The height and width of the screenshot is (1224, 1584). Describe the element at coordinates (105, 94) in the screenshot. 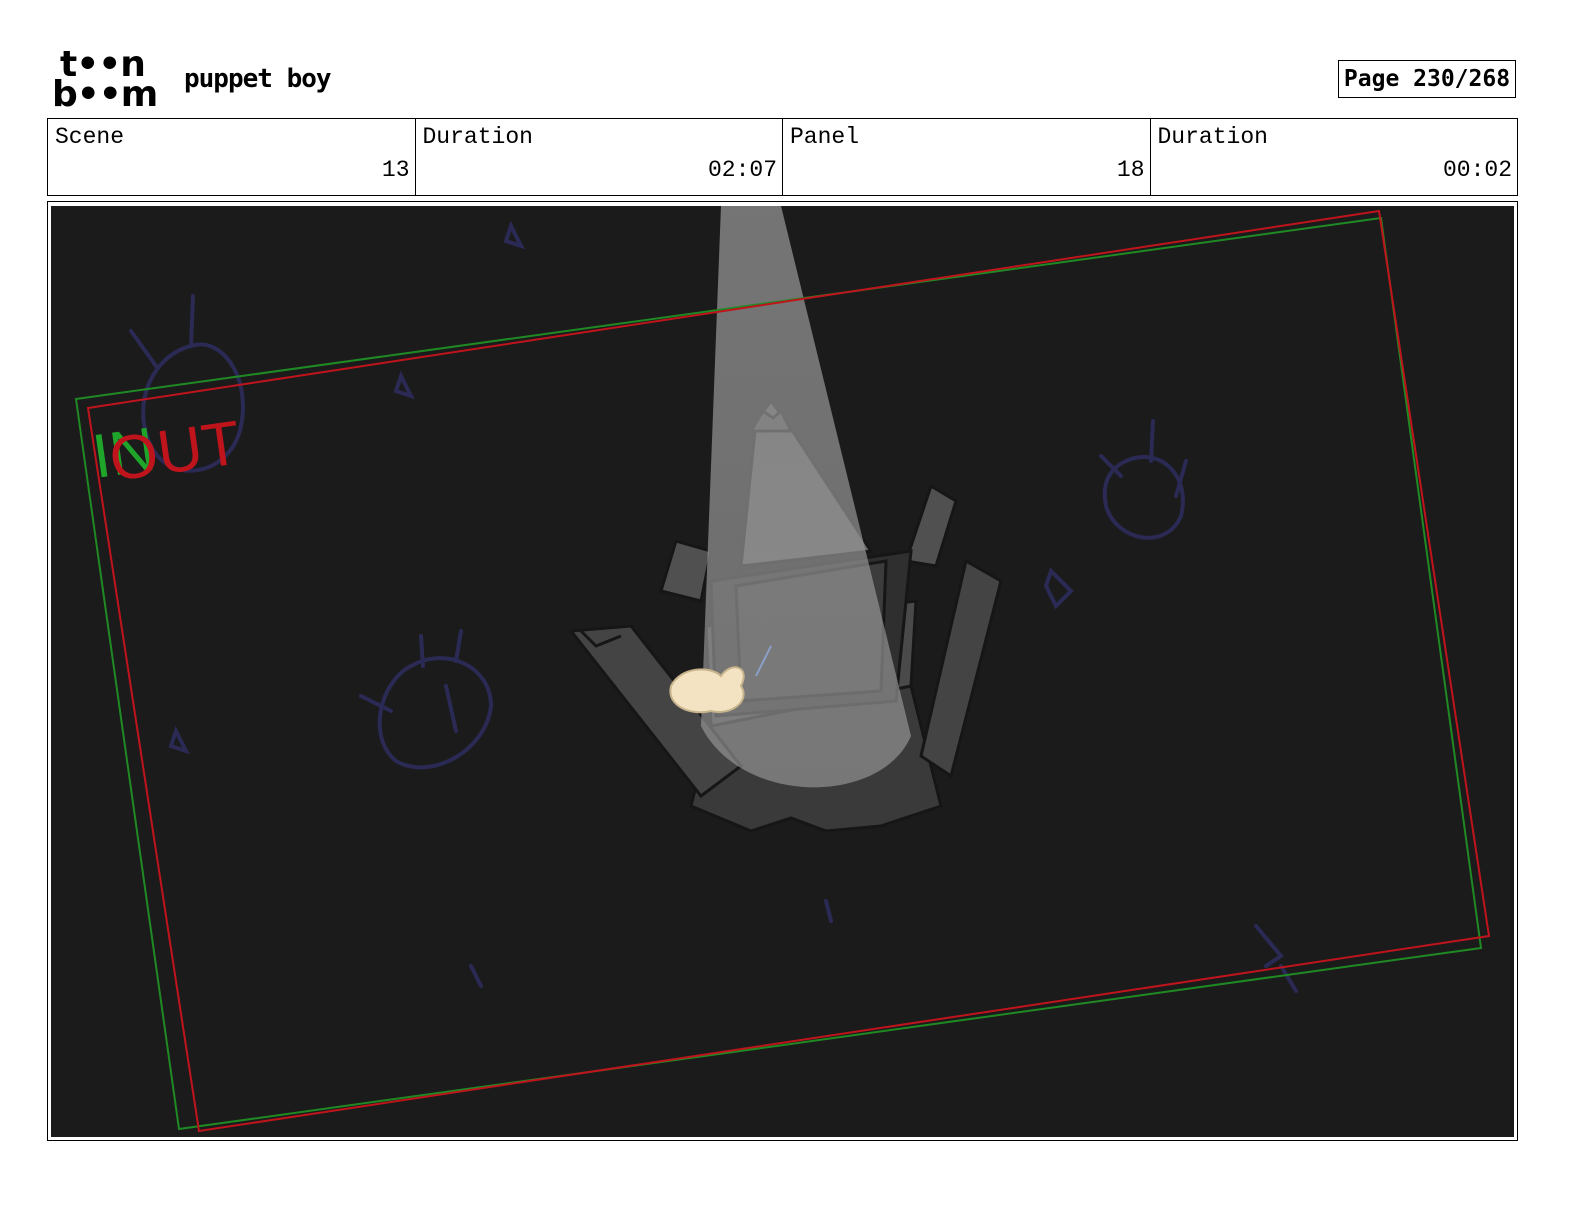

I see `logo-line-bottom: b••m` at that location.